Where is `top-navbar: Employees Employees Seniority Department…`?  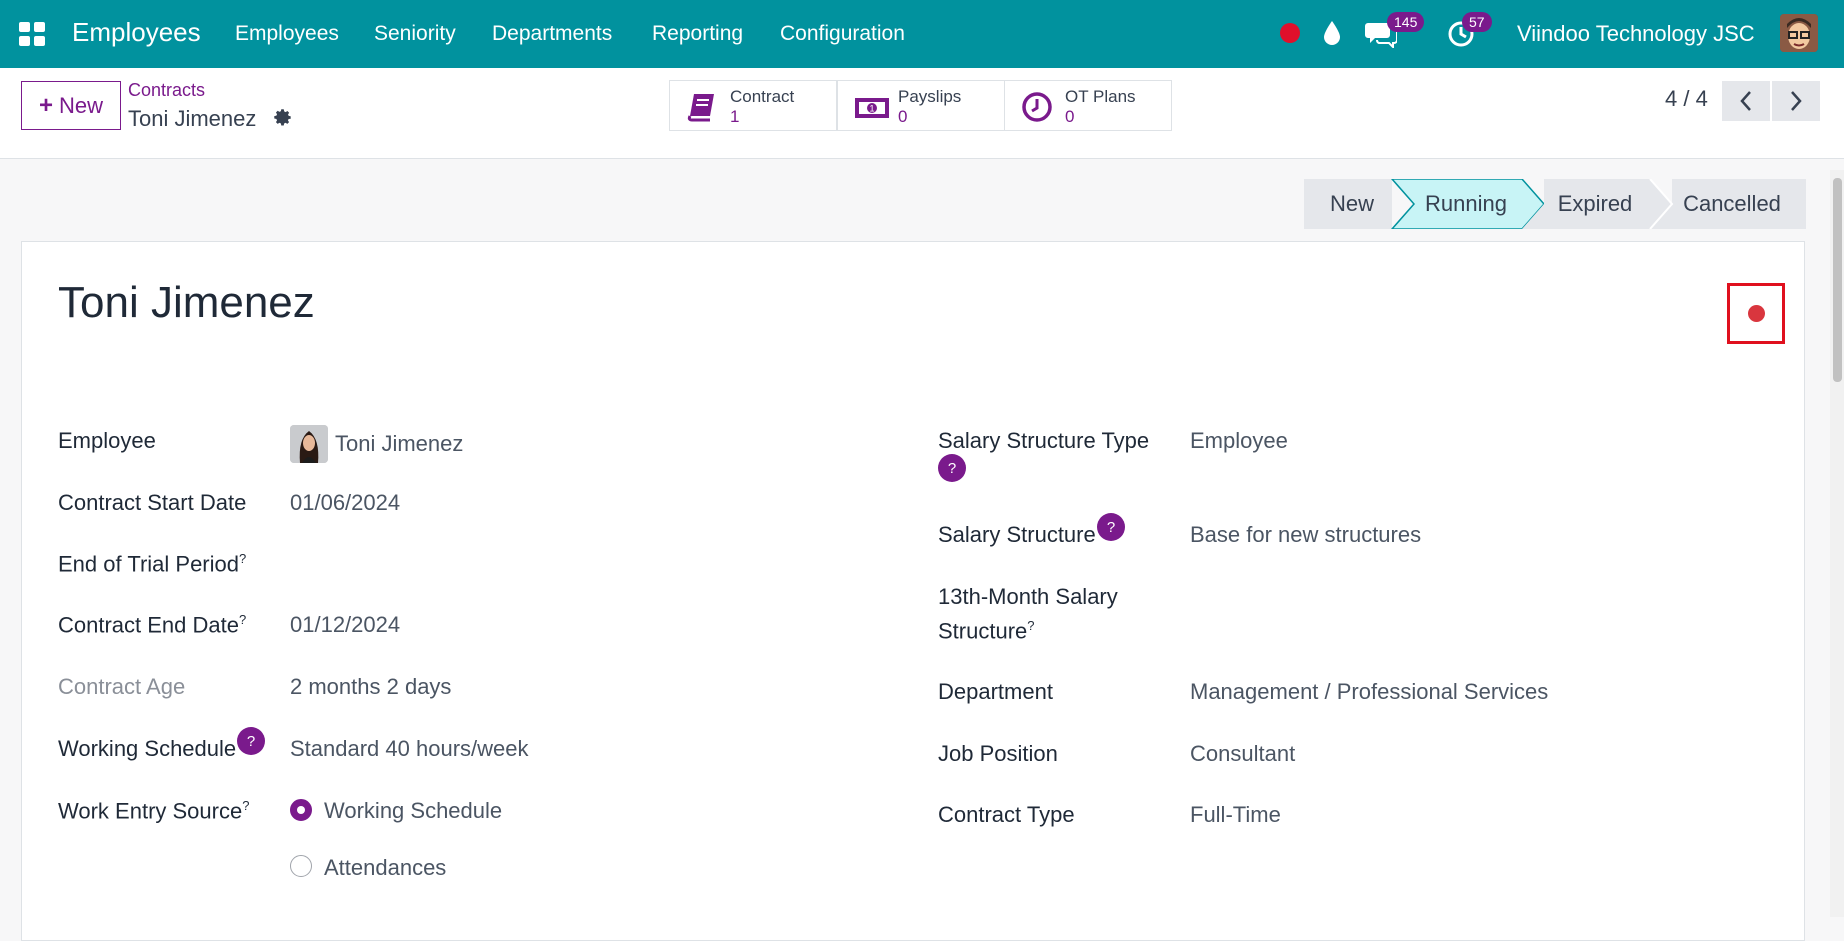
top-navbar: Employees Employees Seniority Department… is located at coordinates (922, 34).